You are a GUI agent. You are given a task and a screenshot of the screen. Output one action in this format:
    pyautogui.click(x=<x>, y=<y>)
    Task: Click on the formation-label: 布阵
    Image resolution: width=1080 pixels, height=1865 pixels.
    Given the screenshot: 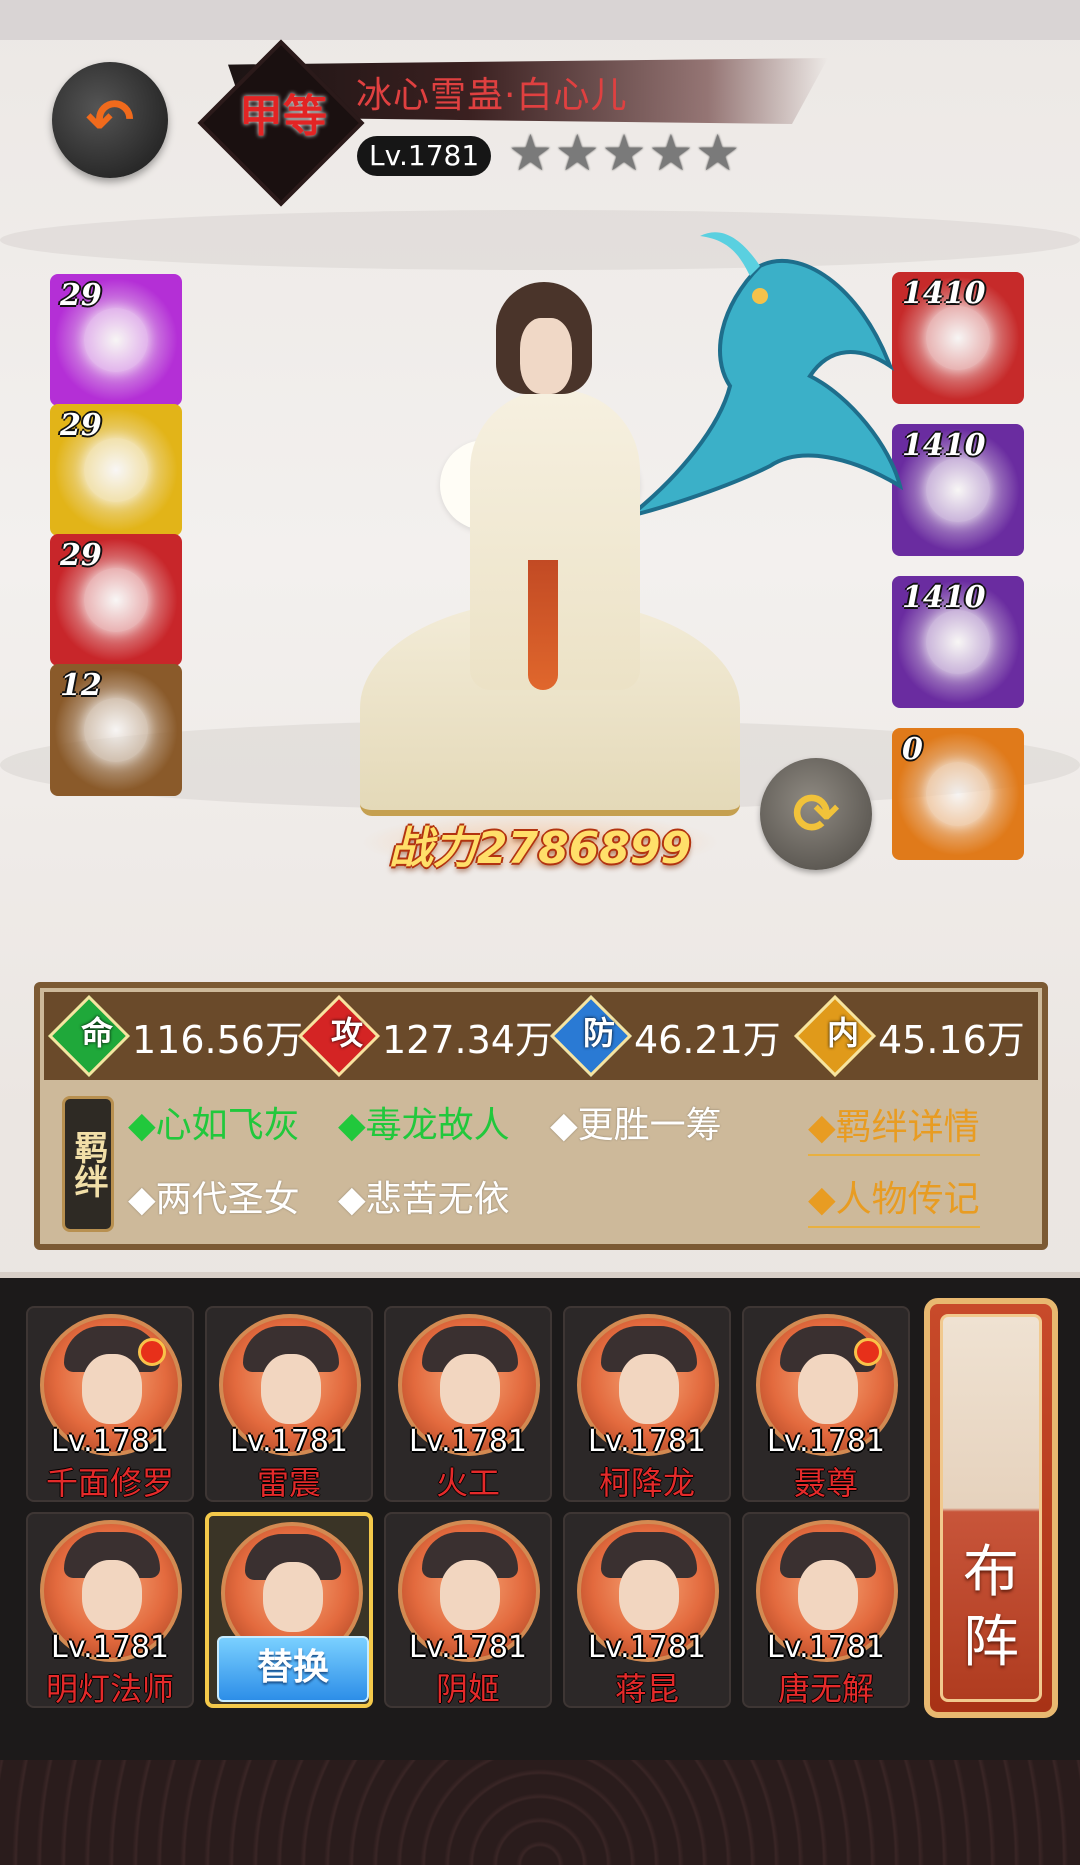 What is the action you would take?
    pyautogui.click(x=991, y=1607)
    